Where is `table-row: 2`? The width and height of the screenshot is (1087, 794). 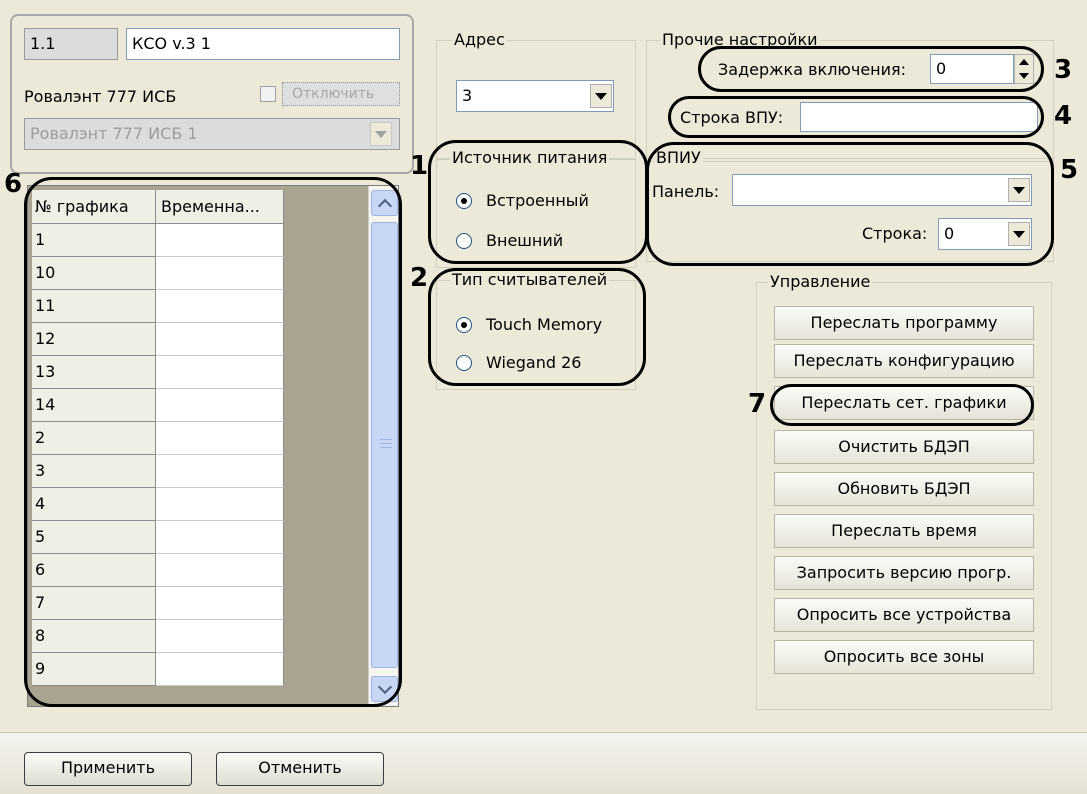 table-row: 2 is located at coordinates (158, 438).